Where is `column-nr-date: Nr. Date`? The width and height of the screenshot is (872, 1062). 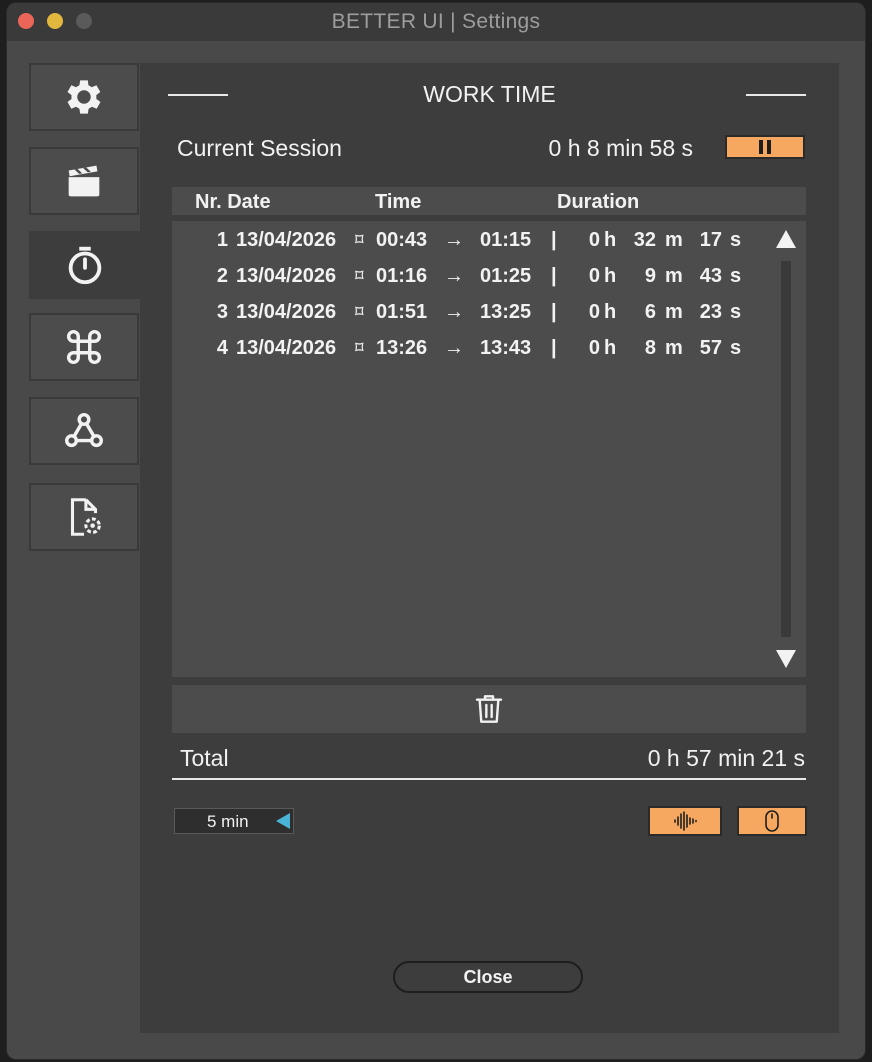 column-nr-date: Nr. Date is located at coordinates (233, 202).